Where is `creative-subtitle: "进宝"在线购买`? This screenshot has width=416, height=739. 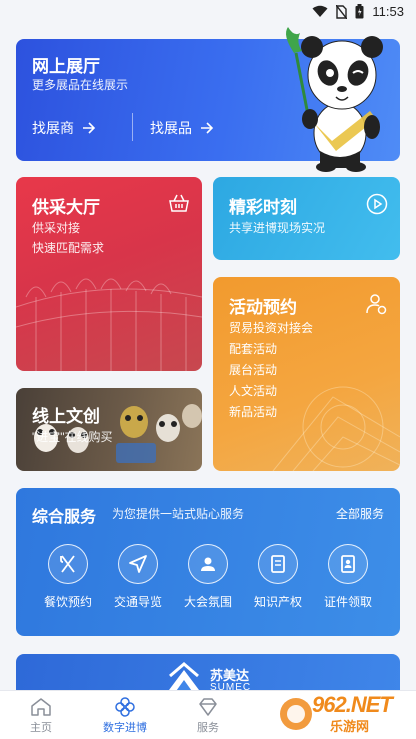 creative-subtitle: "进宝"在线购买 is located at coordinates (72, 437).